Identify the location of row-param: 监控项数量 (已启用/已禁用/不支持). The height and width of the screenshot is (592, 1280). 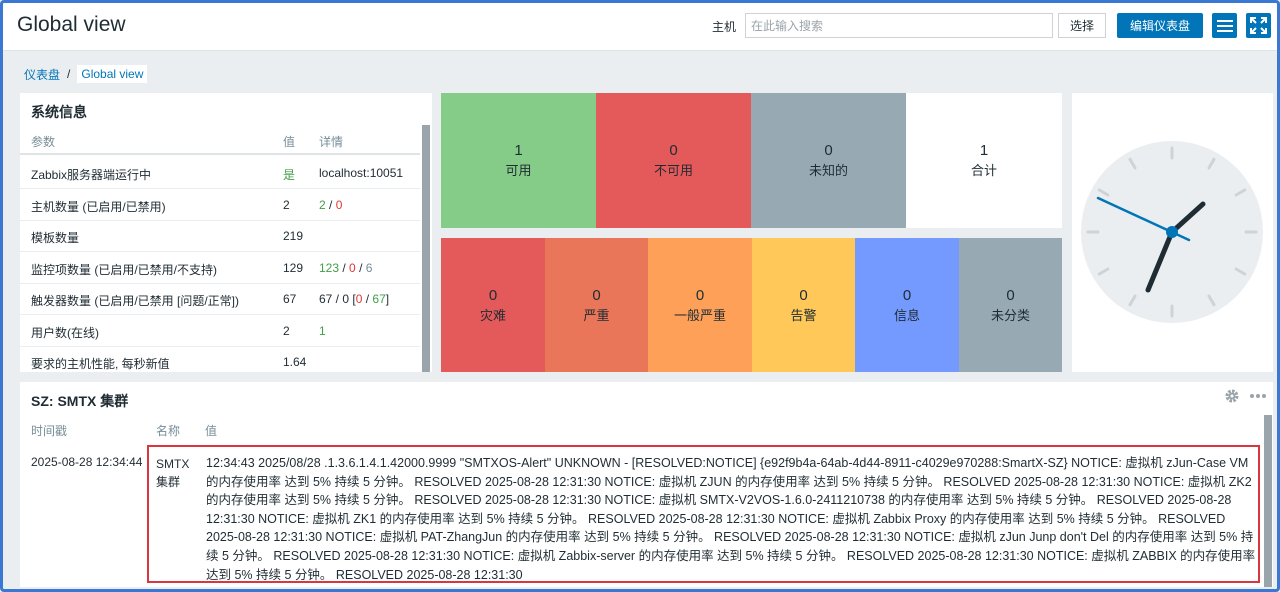
(124, 270).